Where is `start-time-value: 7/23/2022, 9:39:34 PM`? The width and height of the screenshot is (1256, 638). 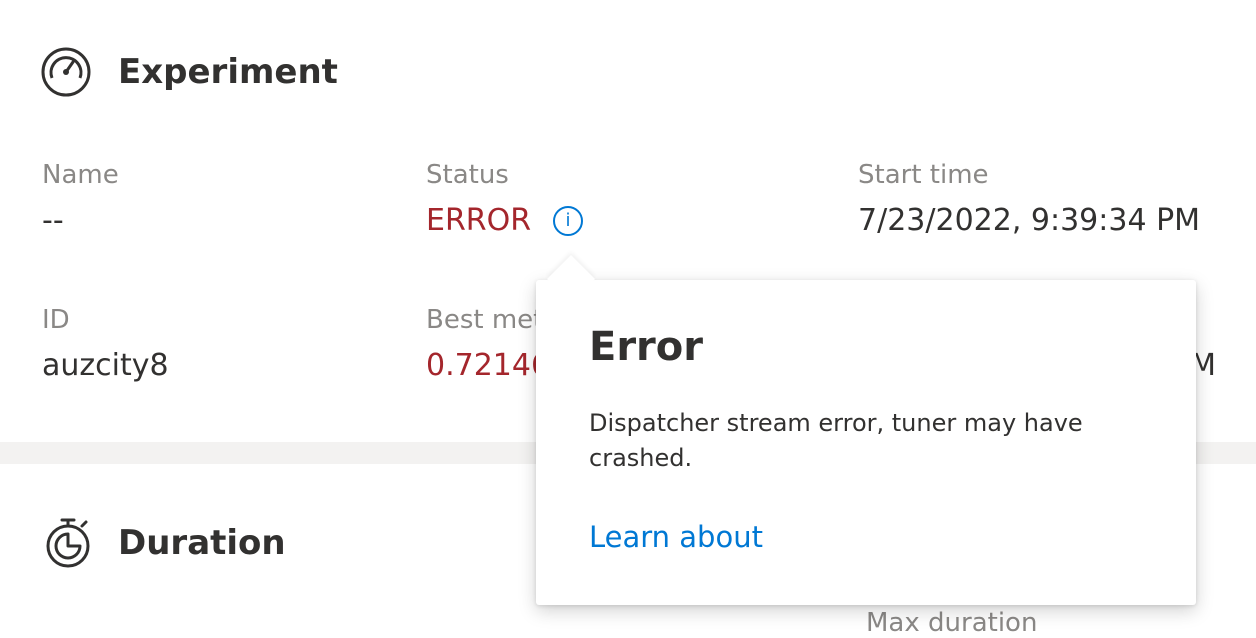
start-time-value: 7/23/2022, 9:39:34 PM is located at coordinates (1029, 220).